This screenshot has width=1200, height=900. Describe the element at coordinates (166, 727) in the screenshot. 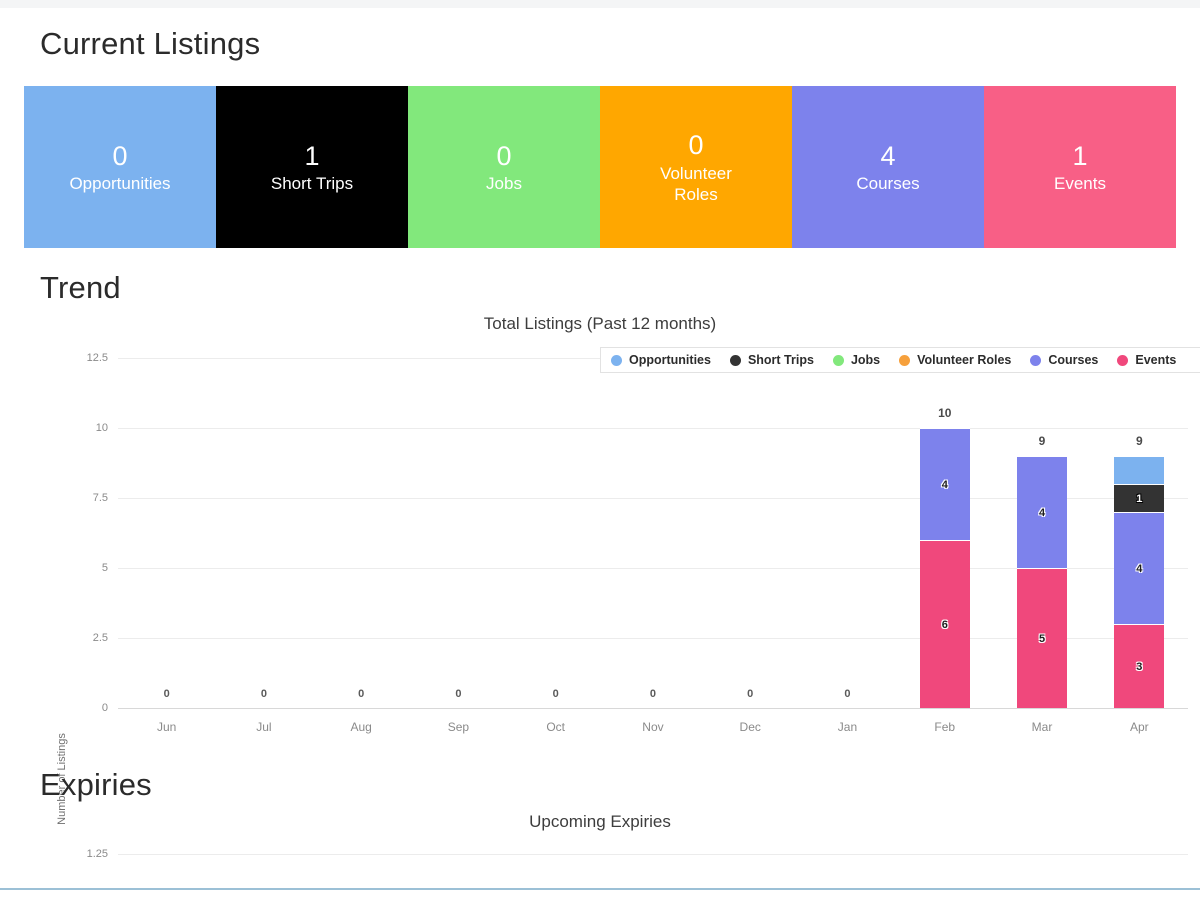

I see `trend-x-tick-label: Jun` at that location.